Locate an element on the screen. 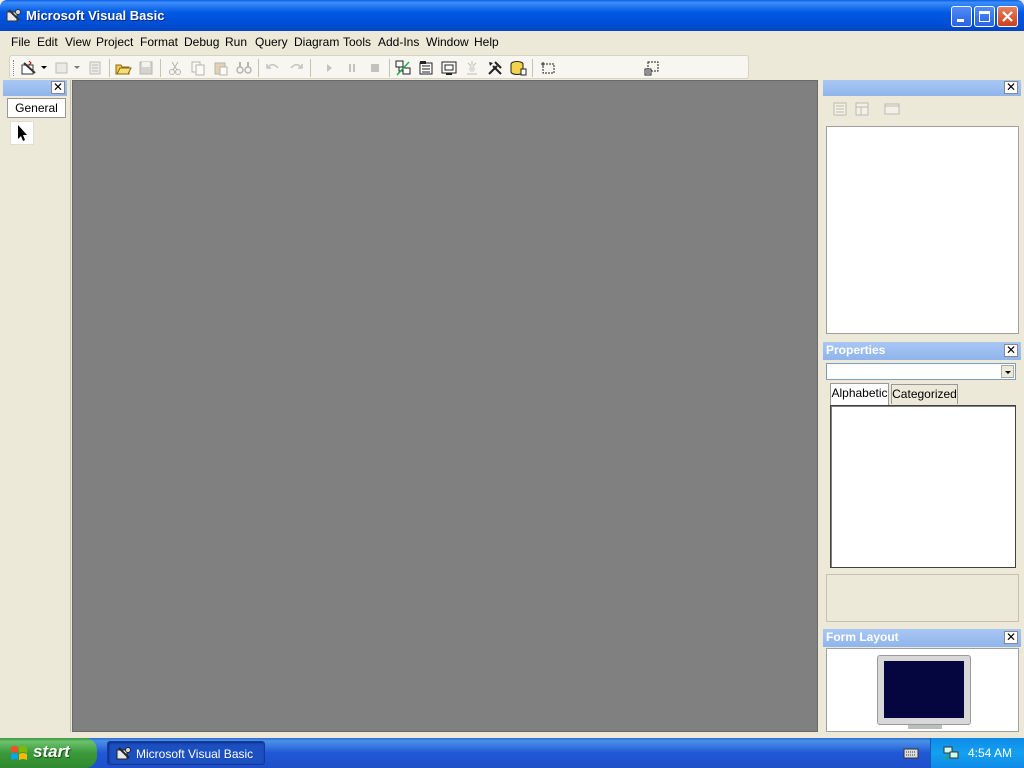 This screenshot has width=1024, height=768. pointer-tool is located at coordinates (22, 133).